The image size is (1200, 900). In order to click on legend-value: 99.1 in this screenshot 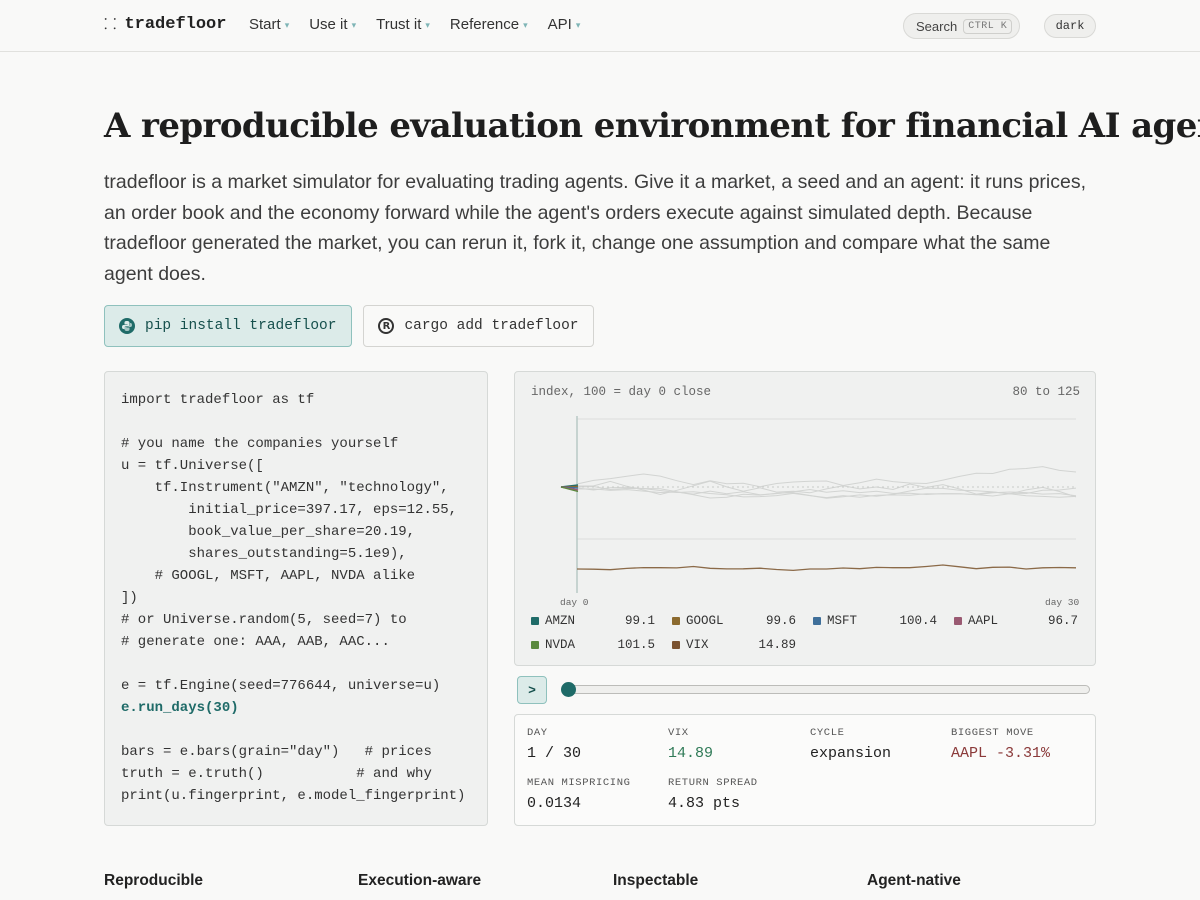, I will do `click(639, 621)`.